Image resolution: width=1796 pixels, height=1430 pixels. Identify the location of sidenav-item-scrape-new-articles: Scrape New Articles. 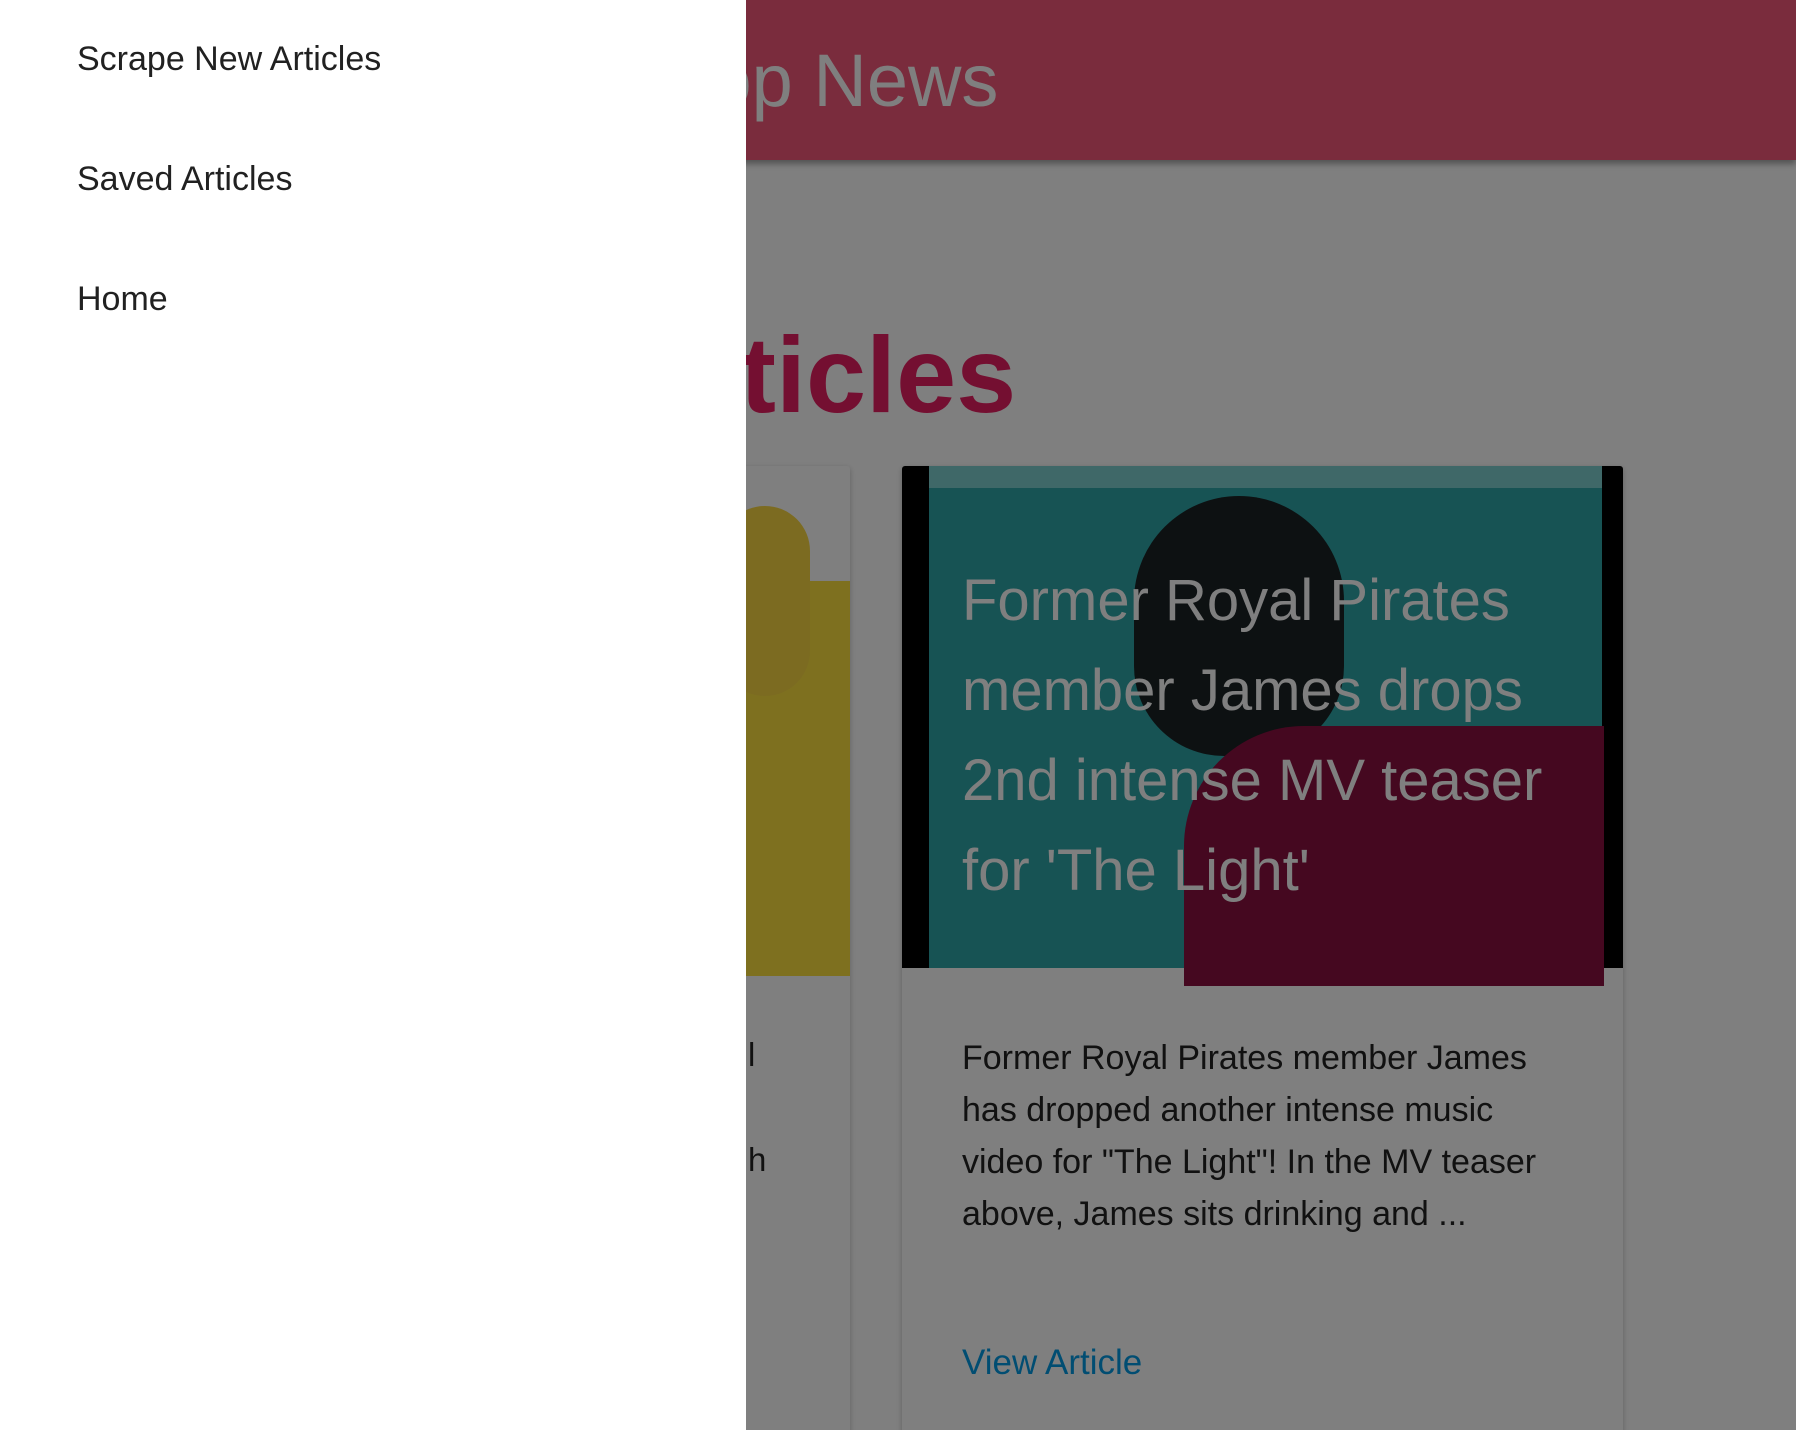
(229, 59).